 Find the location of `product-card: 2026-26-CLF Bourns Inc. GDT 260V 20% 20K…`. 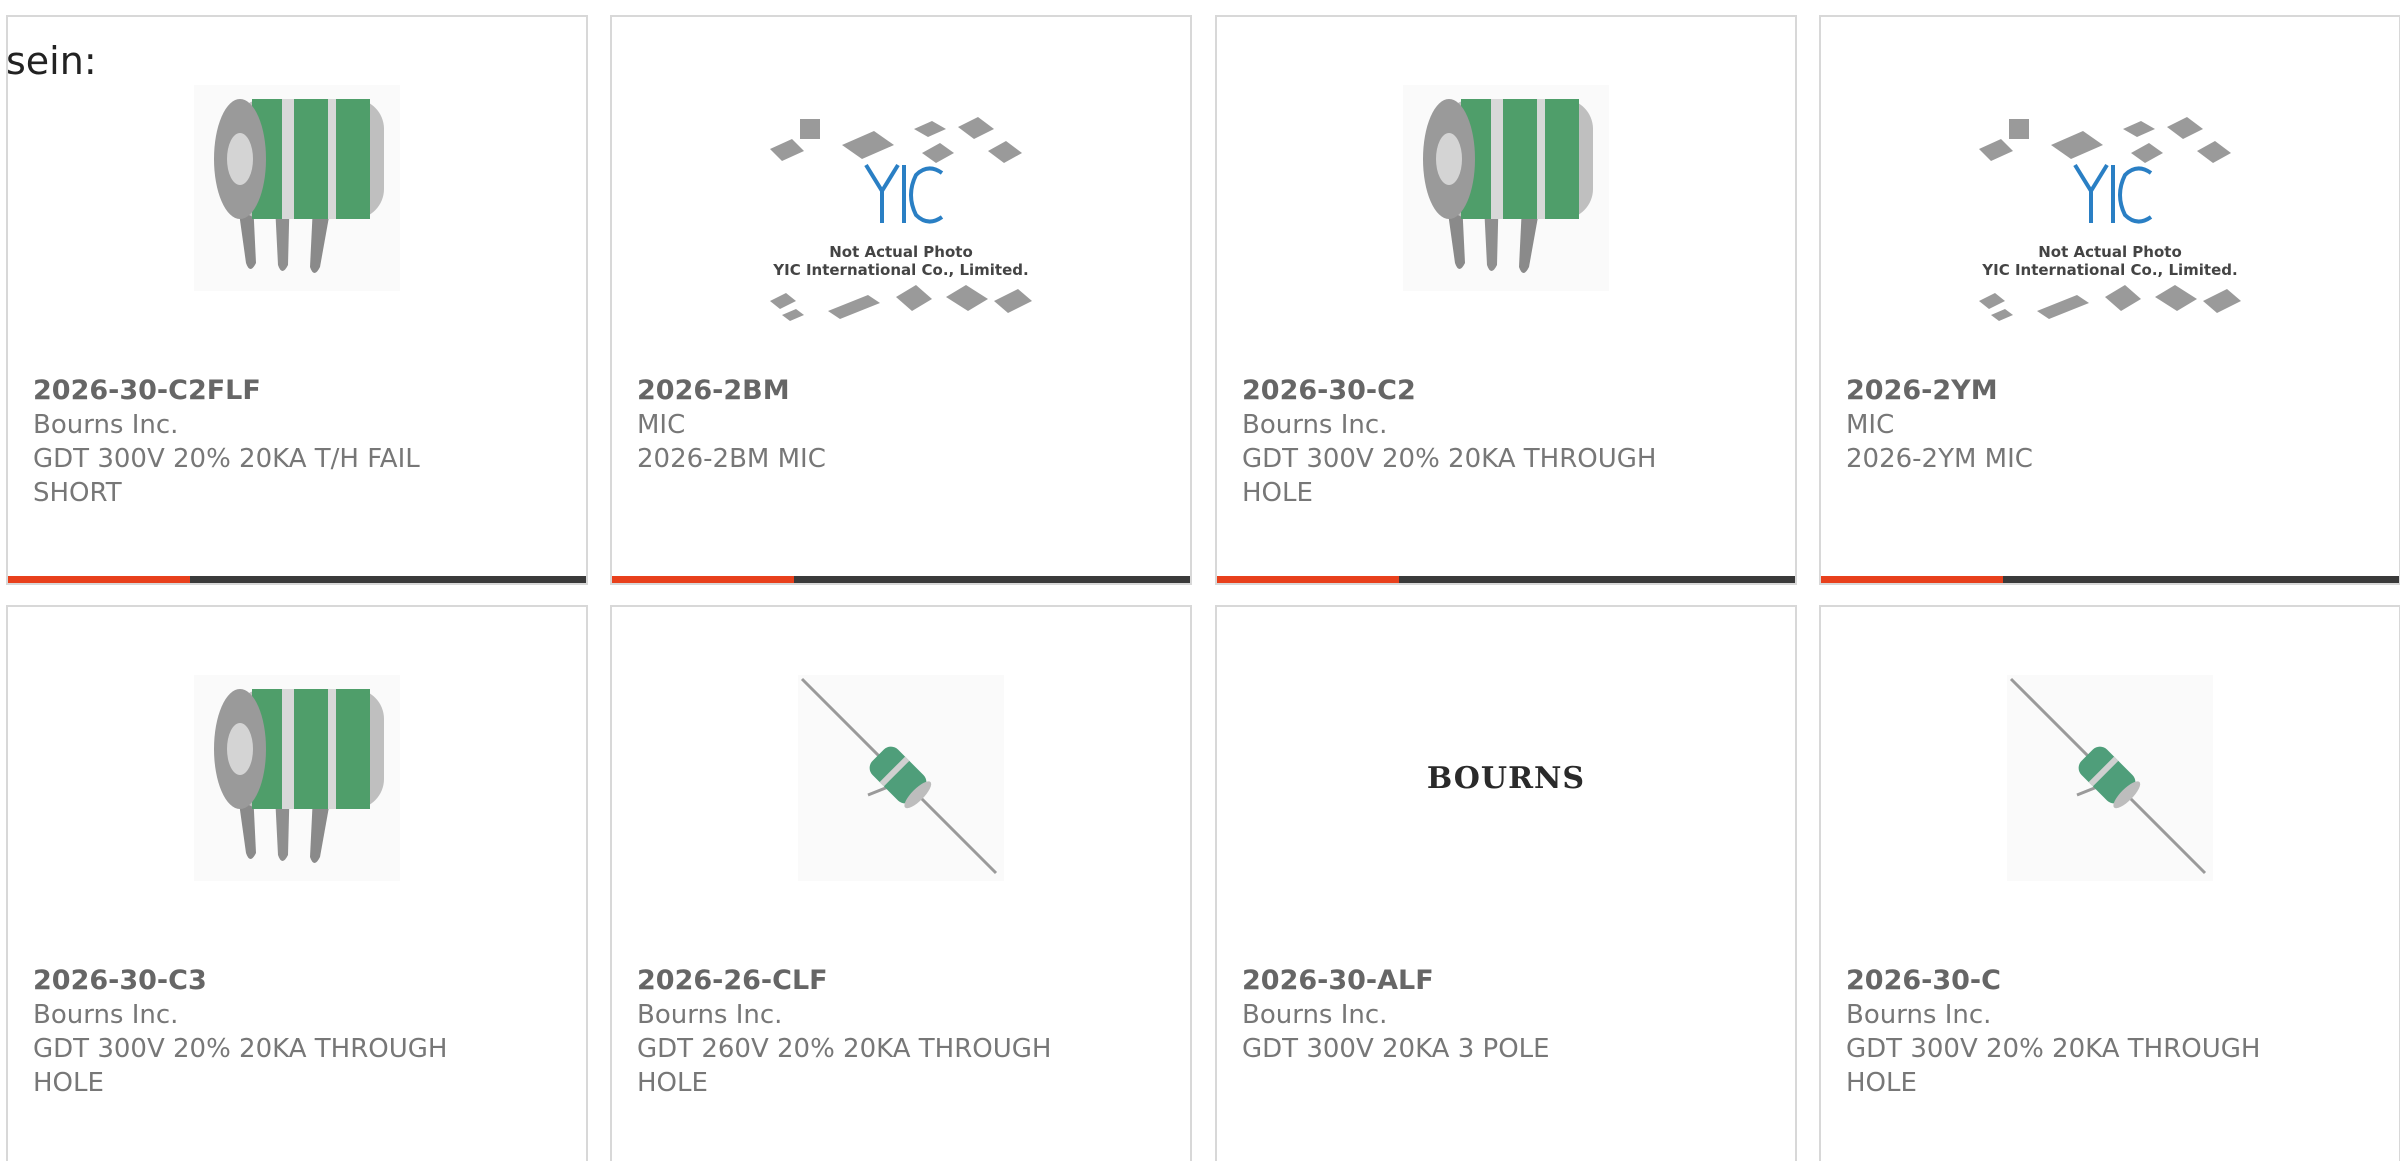

product-card: 2026-26-CLF Bourns Inc. GDT 260V 20% 20K… is located at coordinates (901, 883).